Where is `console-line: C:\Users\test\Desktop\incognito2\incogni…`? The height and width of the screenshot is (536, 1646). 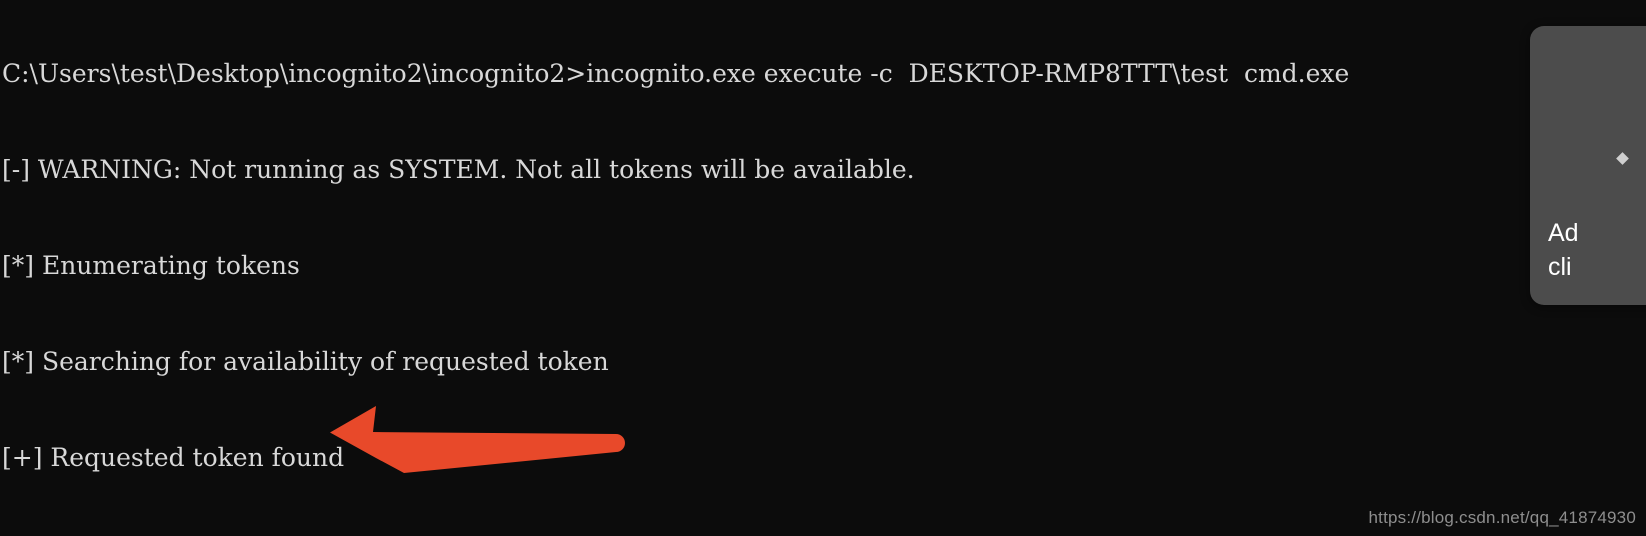 console-line: C:\Users\test\Desktop\incognito2\incogni… is located at coordinates (676, 73).